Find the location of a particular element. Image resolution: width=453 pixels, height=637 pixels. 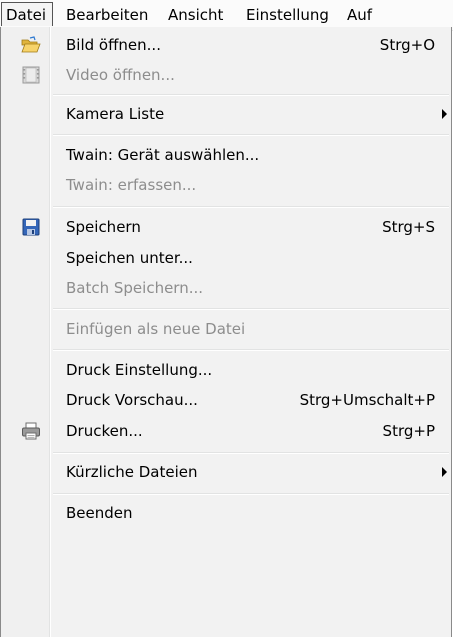

printer-icon is located at coordinates (31, 431).